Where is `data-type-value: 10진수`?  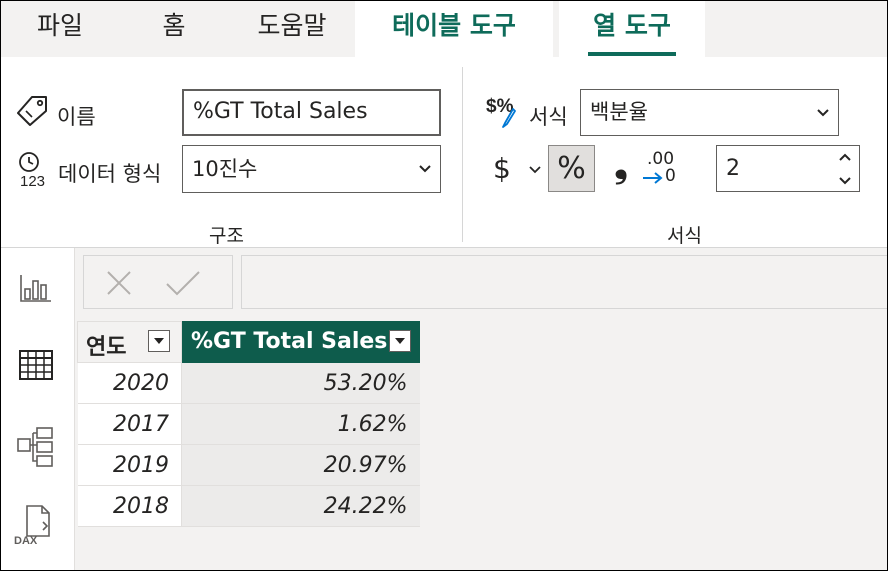
data-type-value: 10진수 is located at coordinates (225, 169).